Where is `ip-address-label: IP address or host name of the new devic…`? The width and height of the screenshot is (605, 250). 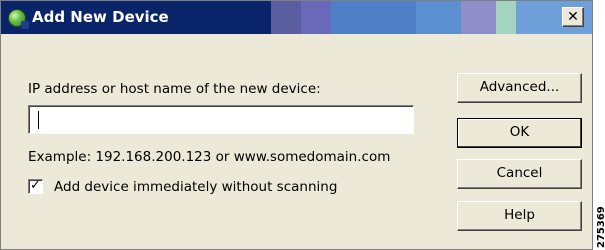 ip-address-label: IP address or host name of the new devic… is located at coordinates (174, 89).